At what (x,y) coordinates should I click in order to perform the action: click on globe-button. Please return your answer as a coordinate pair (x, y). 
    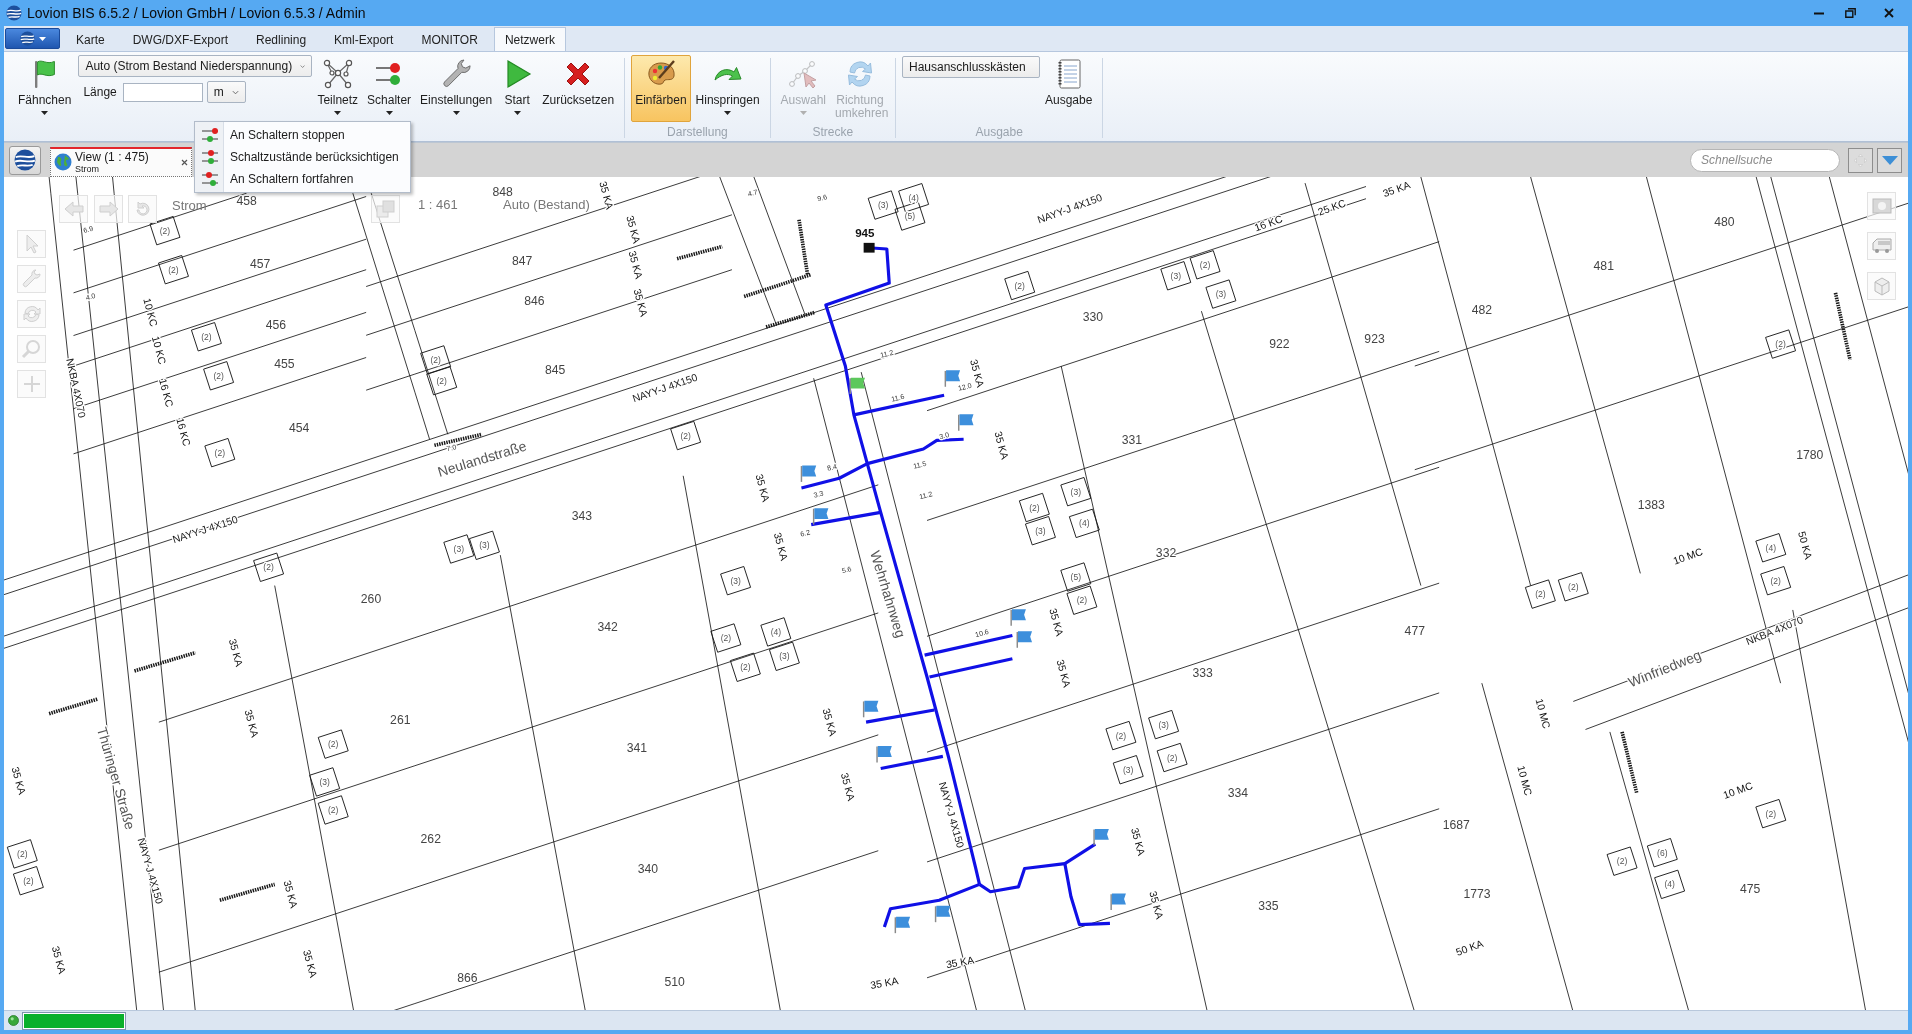
    Looking at the image, I should click on (25, 160).